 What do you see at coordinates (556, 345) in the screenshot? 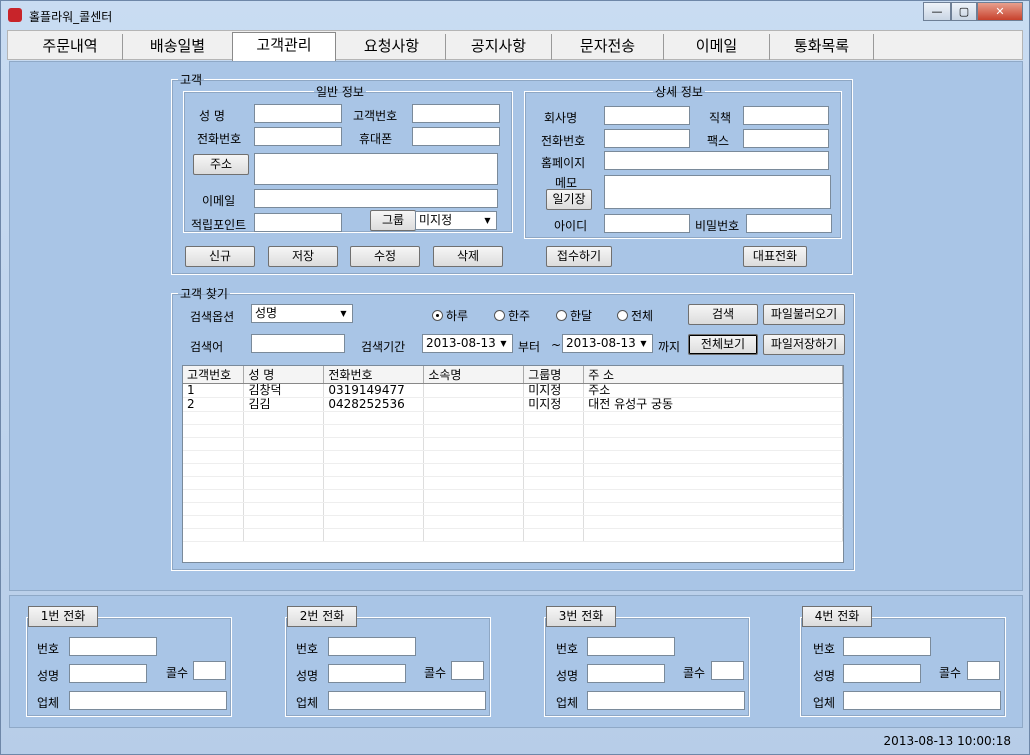
I see `tilde-label: ~` at bounding box center [556, 345].